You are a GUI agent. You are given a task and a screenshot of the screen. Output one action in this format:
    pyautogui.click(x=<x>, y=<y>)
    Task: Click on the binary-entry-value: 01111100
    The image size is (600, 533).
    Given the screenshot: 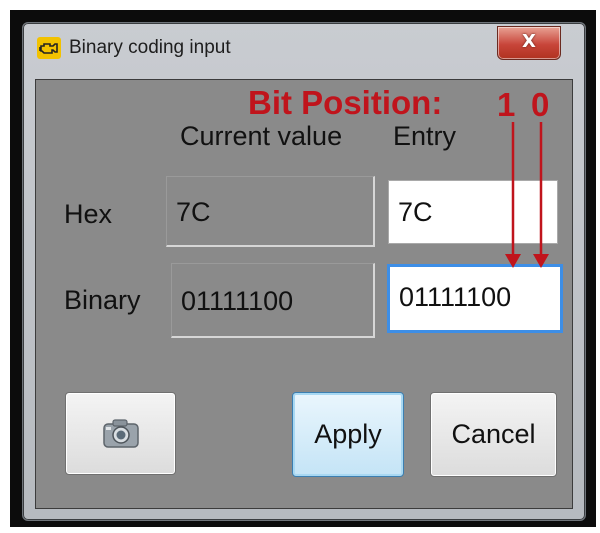 What is the action you would take?
    pyautogui.click(x=455, y=297)
    